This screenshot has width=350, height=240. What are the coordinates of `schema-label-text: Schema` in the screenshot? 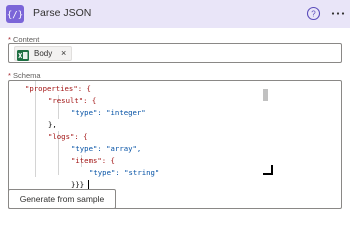 It's located at (27, 75).